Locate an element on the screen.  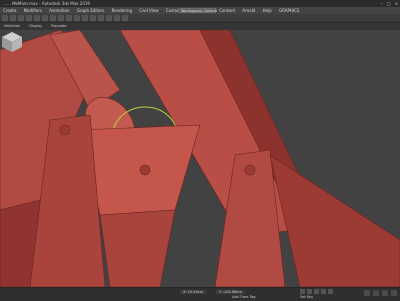
menu-animation: Animation is located at coordinates (59, 10).